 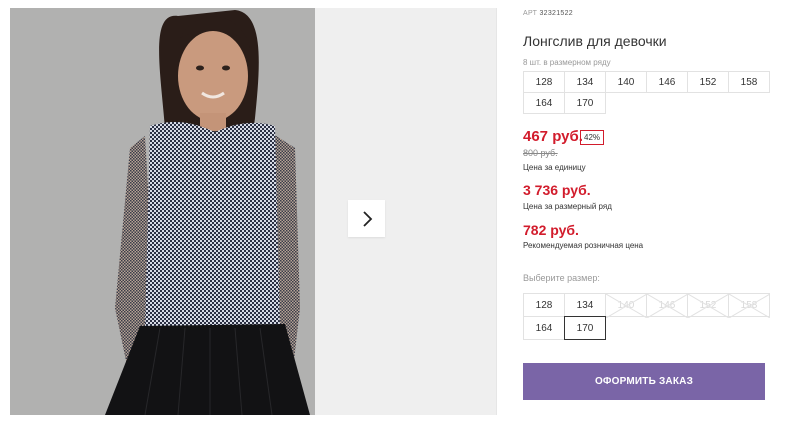 What do you see at coordinates (556, 13) in the screenshot?
I see `article-value: 32321522` at bounding box center [556, 13].